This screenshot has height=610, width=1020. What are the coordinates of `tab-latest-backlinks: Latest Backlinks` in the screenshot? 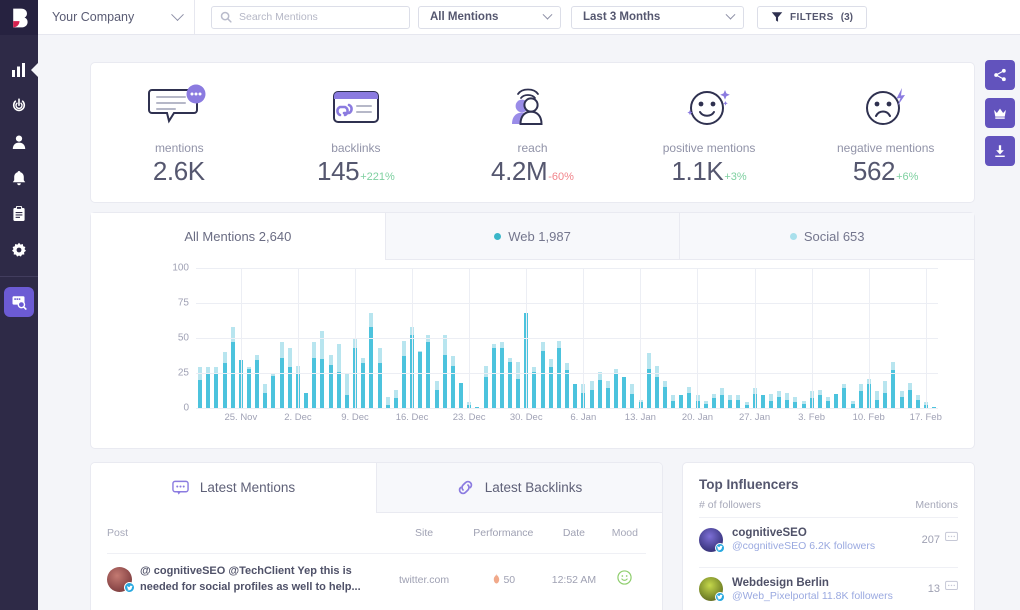 It's located at (519, 488).